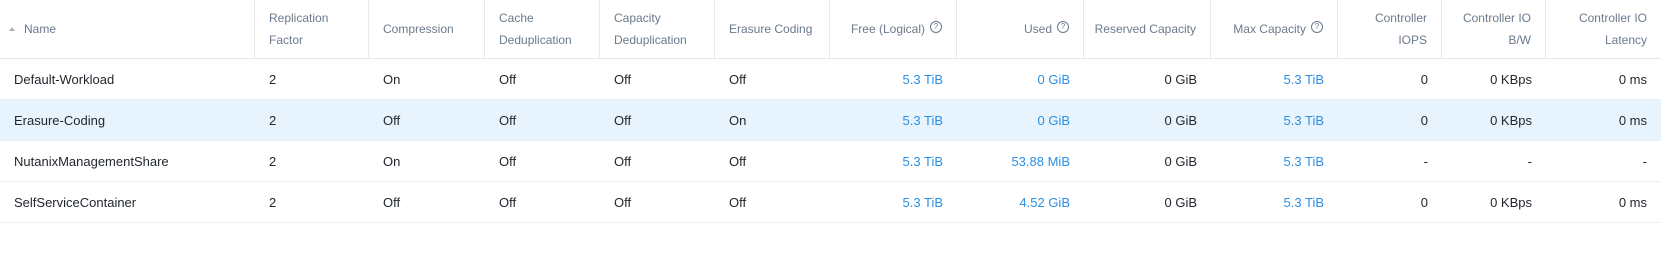 The image size is (1661, 259). Describe the element at coordinates (12, 29) in the screenshot. I see `sort-ascending-icon` at that location.